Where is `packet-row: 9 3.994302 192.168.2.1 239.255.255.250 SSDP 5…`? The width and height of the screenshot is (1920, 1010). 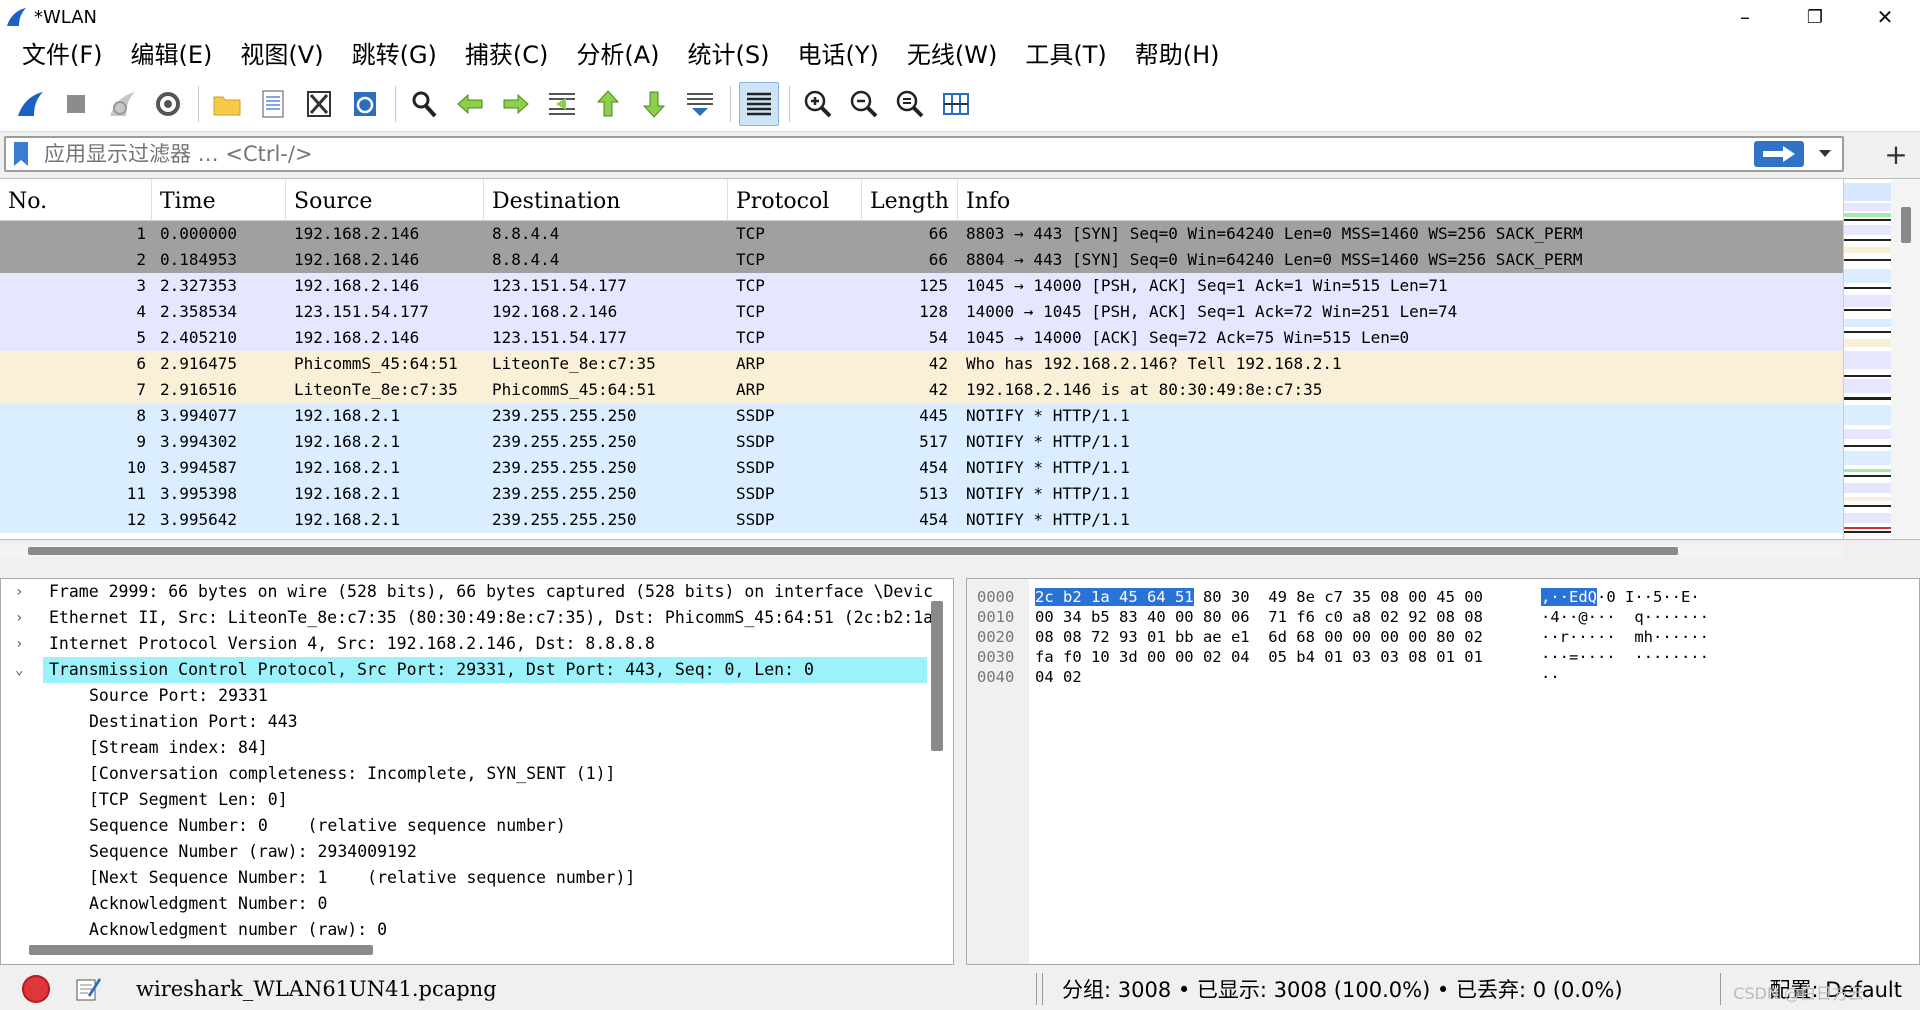
packet-row: 9 3.994302 192.168.2.1 239.255.255.250 SSDP 5… is located at coordinates (921, 442).